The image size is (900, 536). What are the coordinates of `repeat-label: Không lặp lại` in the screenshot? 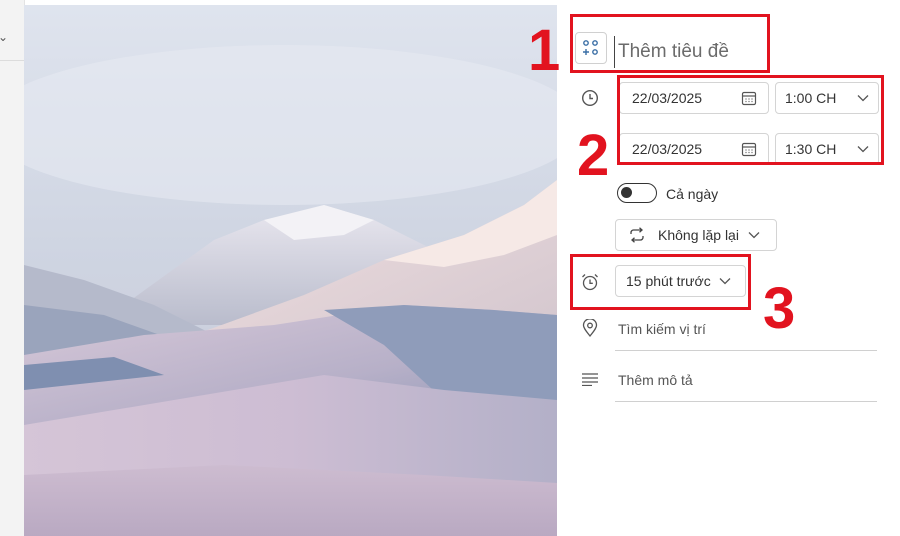 It's located at (698, 235).